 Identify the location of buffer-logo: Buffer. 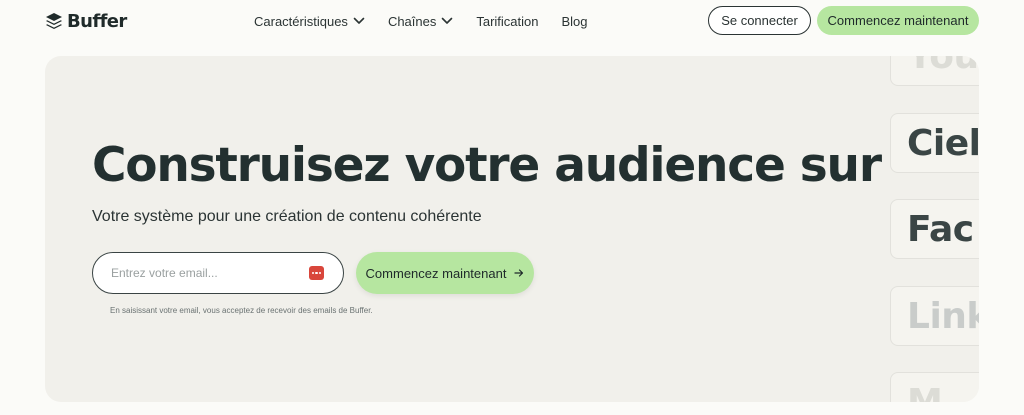
(86, 21).